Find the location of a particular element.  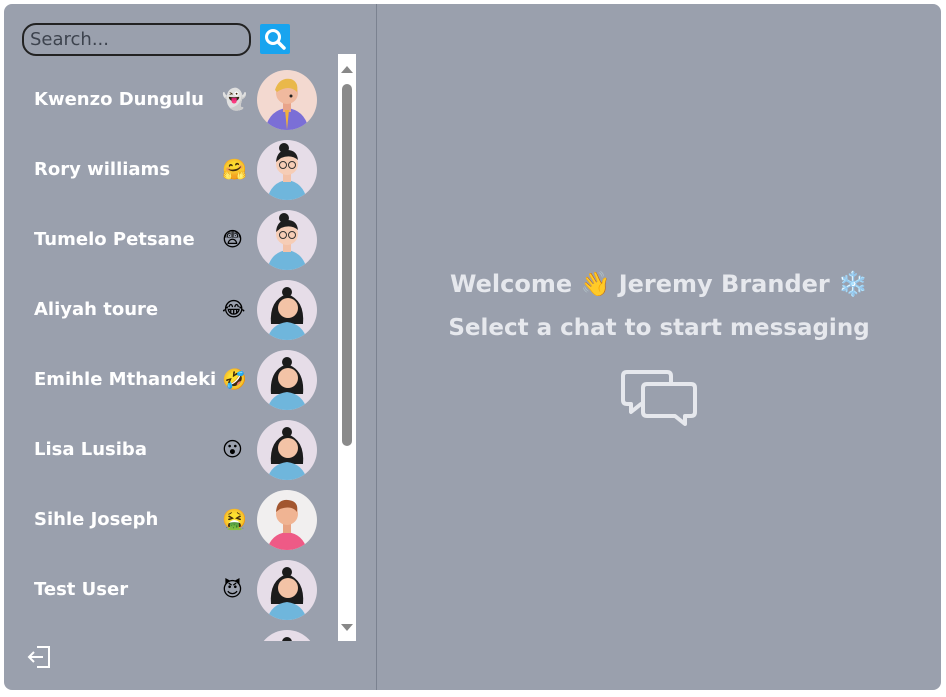

search-button is located at coordinates (275, 39).